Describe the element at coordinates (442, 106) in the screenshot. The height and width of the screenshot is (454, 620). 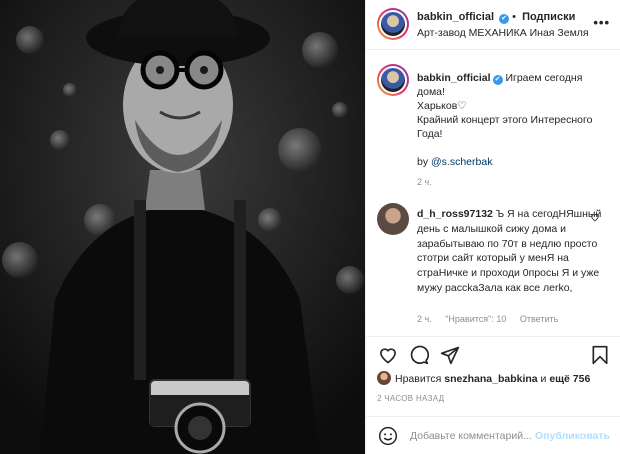
I see `caption-line-3: Харьков♡` at that location.